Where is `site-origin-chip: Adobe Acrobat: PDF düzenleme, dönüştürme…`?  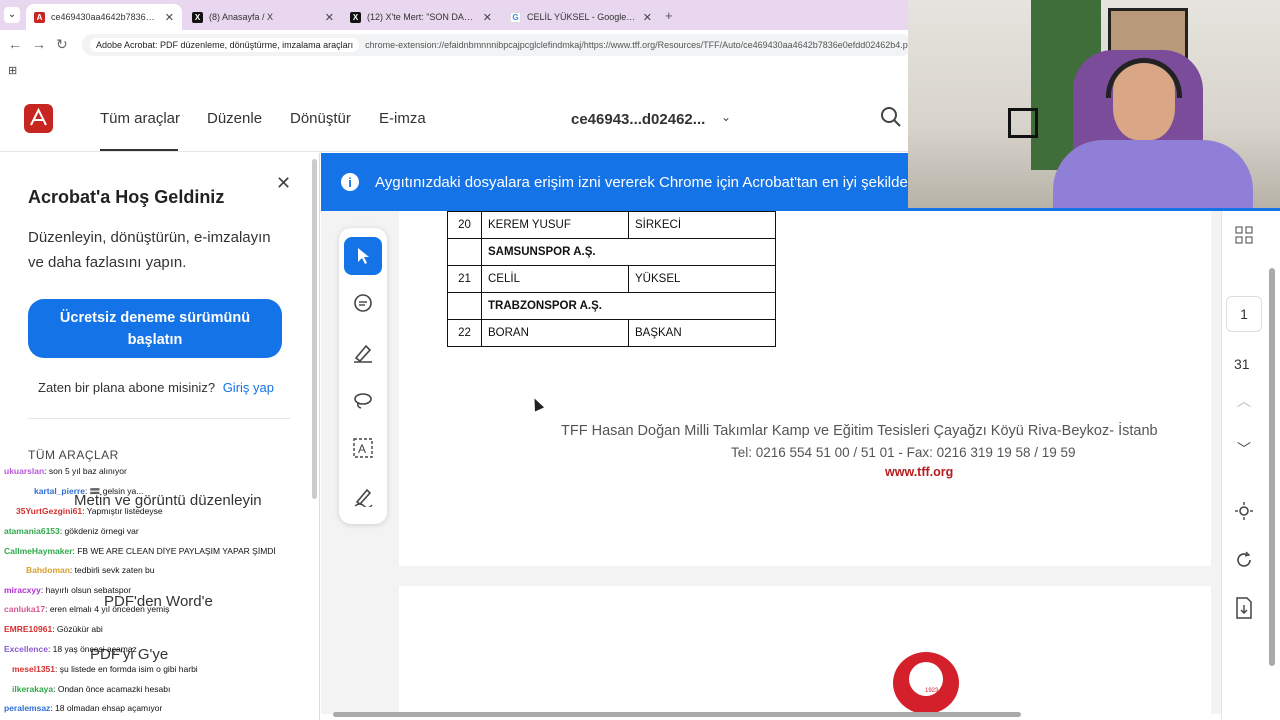 site-origin-chip: Adobe Acrobat: PDF düzenleme, dönüştürme… is located at coordinates (225, 45).